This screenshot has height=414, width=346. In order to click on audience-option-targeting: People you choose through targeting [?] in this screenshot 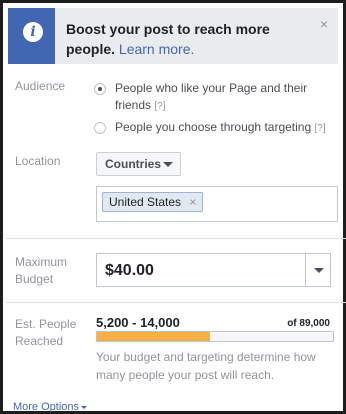, I will do `click(230, 128)`.